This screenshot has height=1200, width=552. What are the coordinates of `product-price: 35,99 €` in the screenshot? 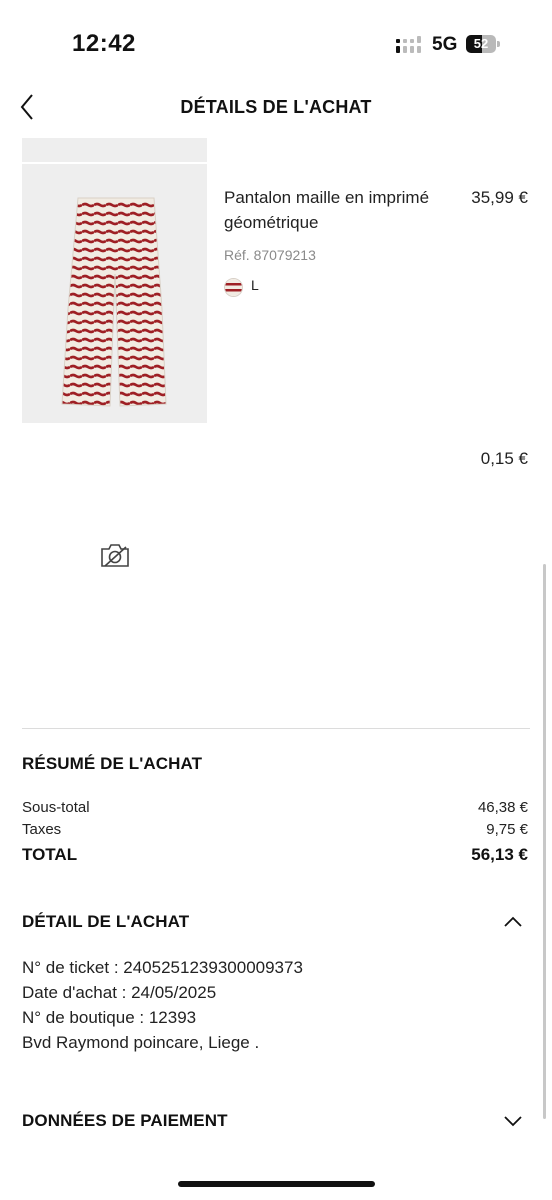 It's located at (499, 197).